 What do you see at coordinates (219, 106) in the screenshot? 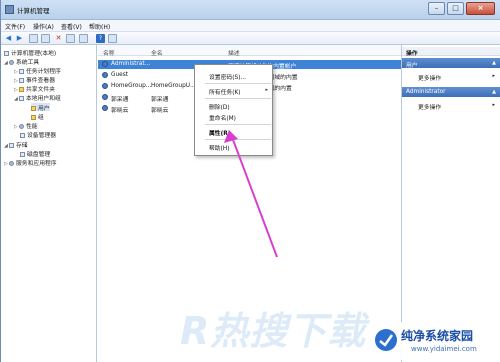
I see `menu-item-delete: 删除(D)` at bounding box center [219, 106].